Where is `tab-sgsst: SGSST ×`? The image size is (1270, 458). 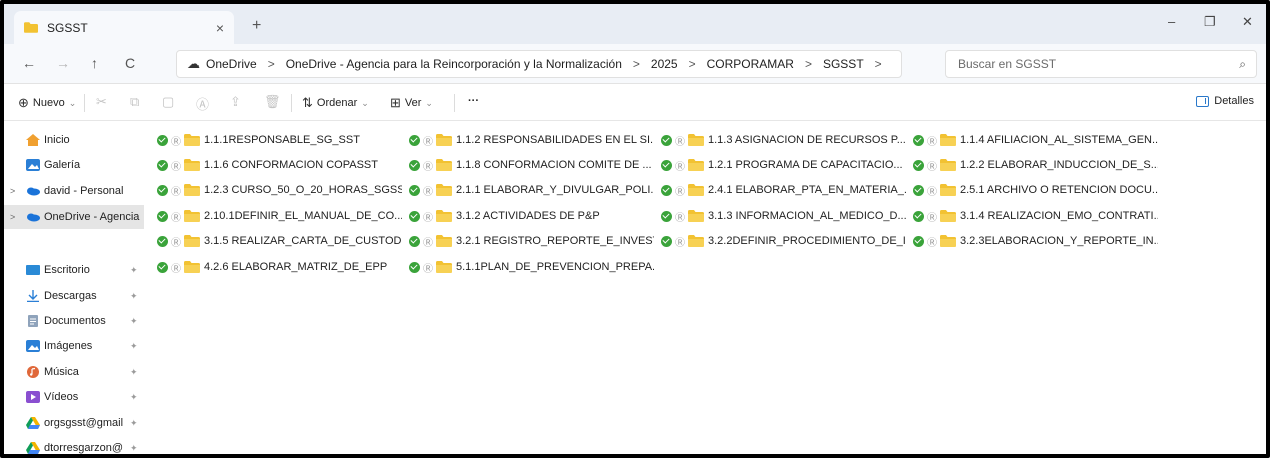
tab-sgsst: SGSST × is located at coordinates (124, 27).